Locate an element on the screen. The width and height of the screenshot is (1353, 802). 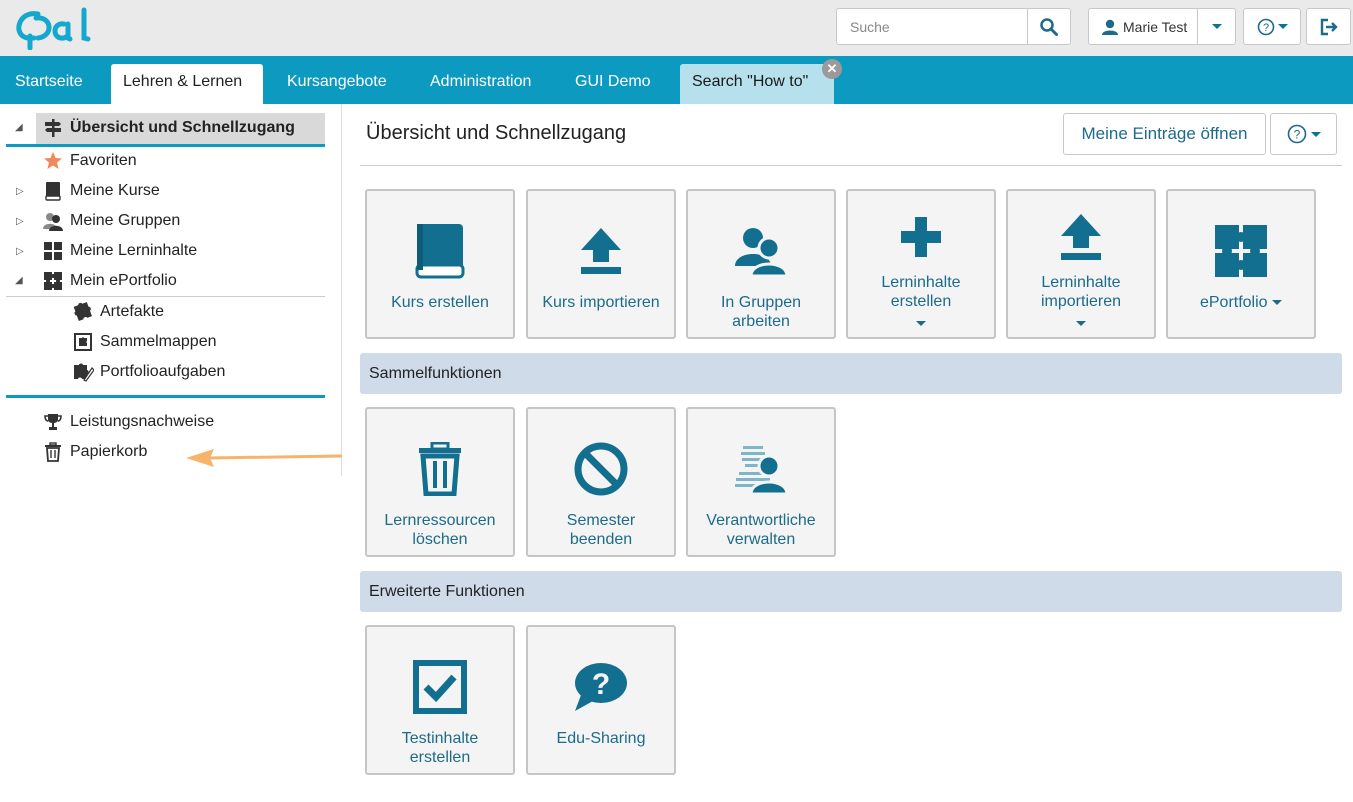
tile-in-gruppen-arbeiten: In Gruppen arbeiten is located at coordinates (761, 264).